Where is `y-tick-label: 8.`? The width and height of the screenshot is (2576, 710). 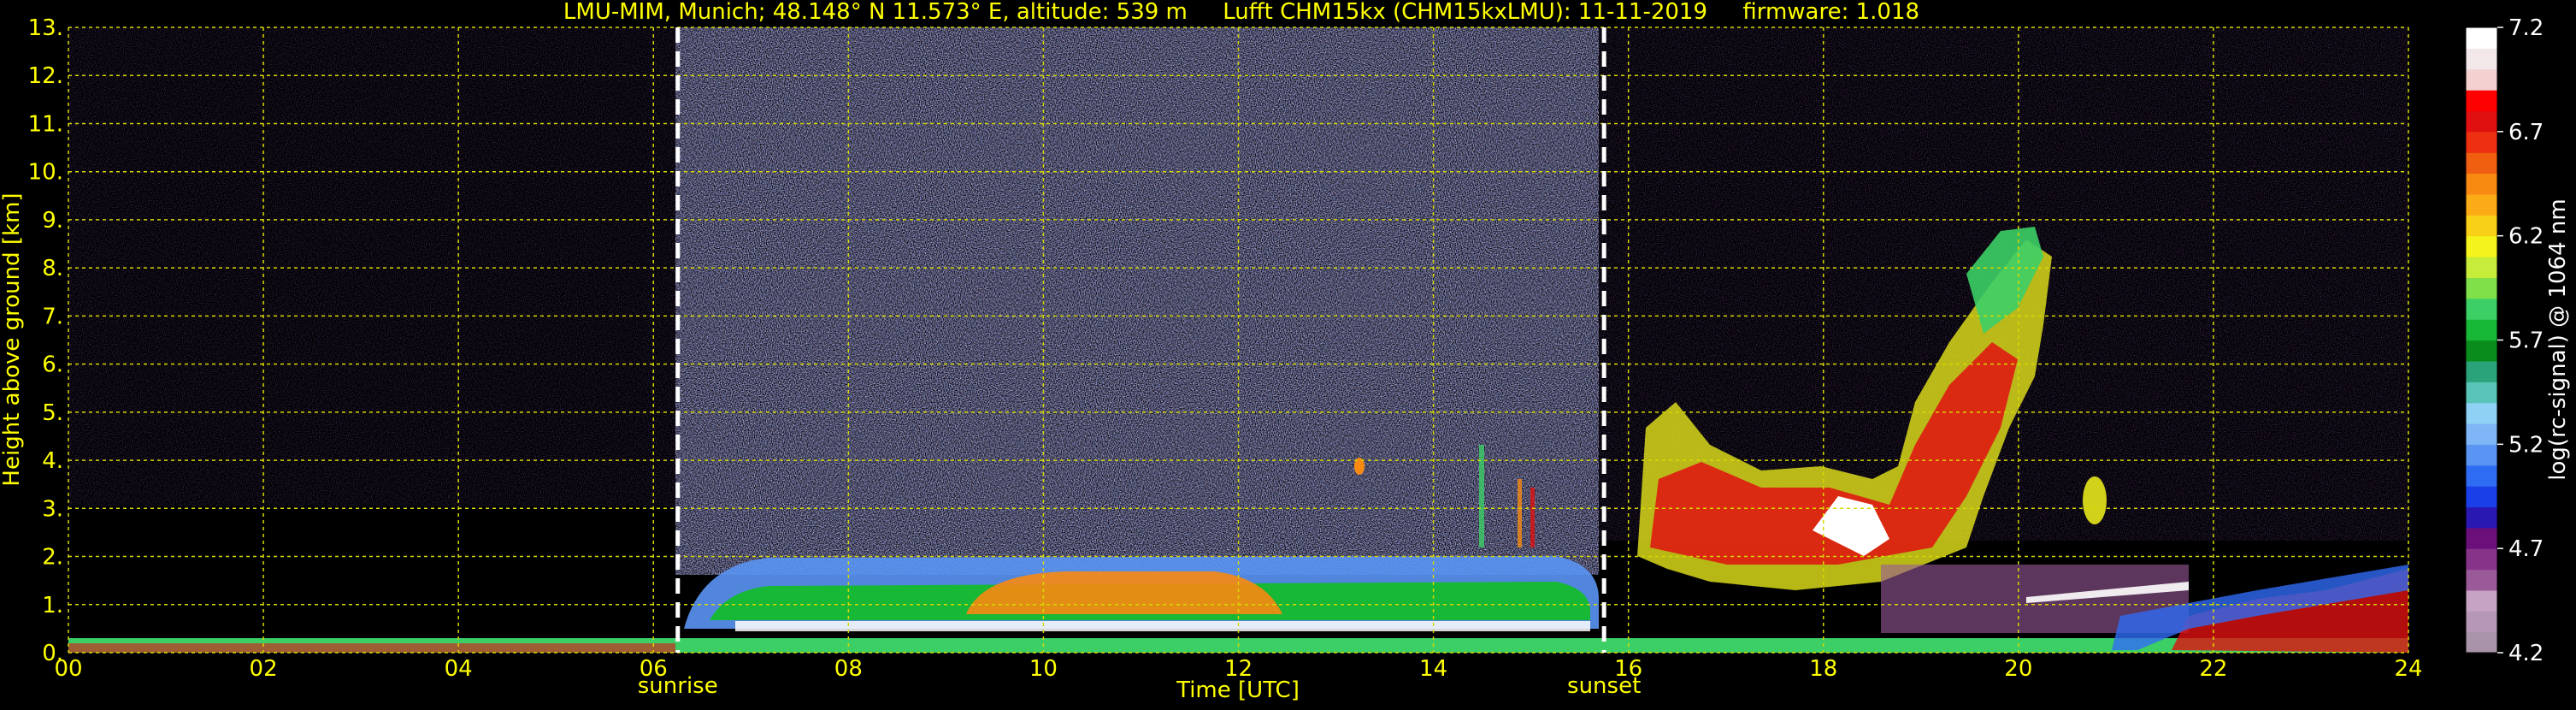
y-tick-label: 8. is located at coordinates (52, 268).